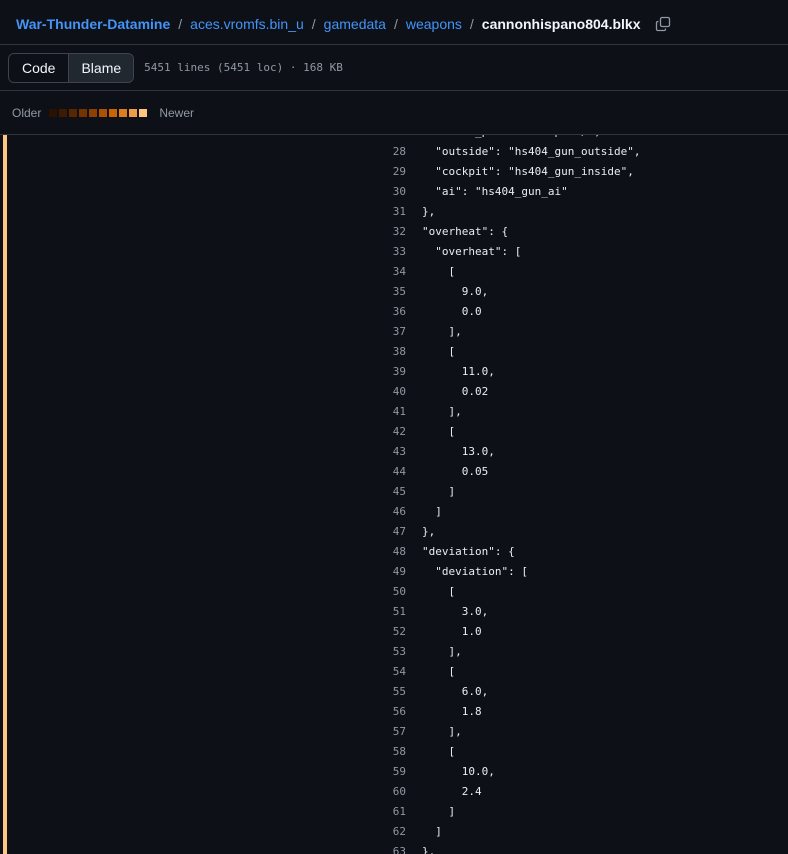  What do you see at coordinates (203, 711) in the screenshot?
I see `line-number: 56` at bounding box center [203, 711].